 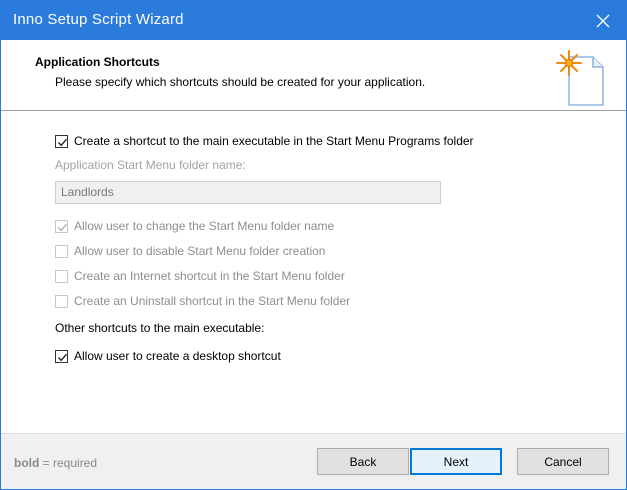 What do you see at coordinates (563, 461) in the screenshot?
I see `cancel-button: Cancel` at bounding box center [563, 461].